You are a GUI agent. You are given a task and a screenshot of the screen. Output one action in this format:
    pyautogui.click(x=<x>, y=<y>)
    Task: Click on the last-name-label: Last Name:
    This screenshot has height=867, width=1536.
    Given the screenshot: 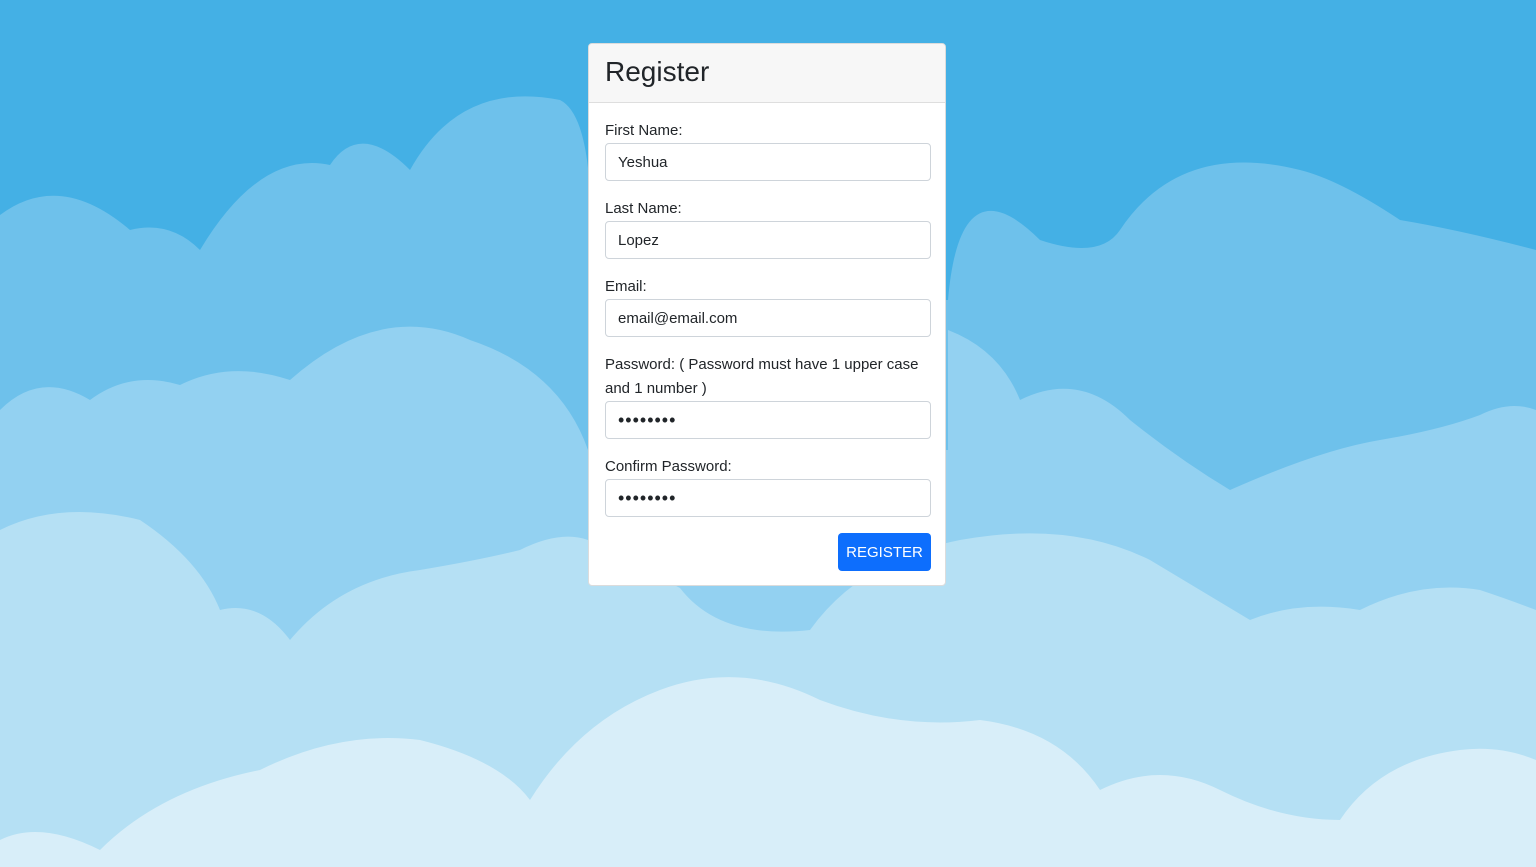 What is the action you would take?
    pyautogui.click(x=643, y=208)
    